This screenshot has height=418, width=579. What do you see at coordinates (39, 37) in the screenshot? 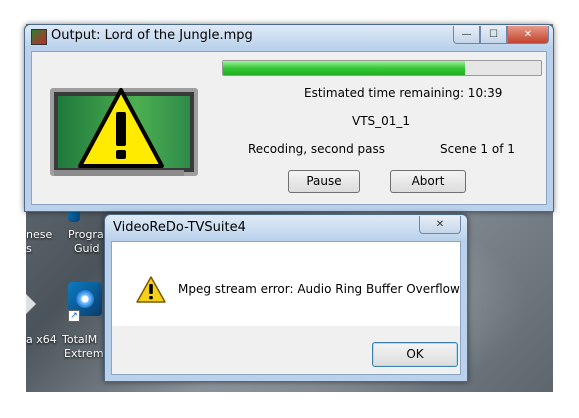
I see `app-icon` at bounding box center [39, 37].